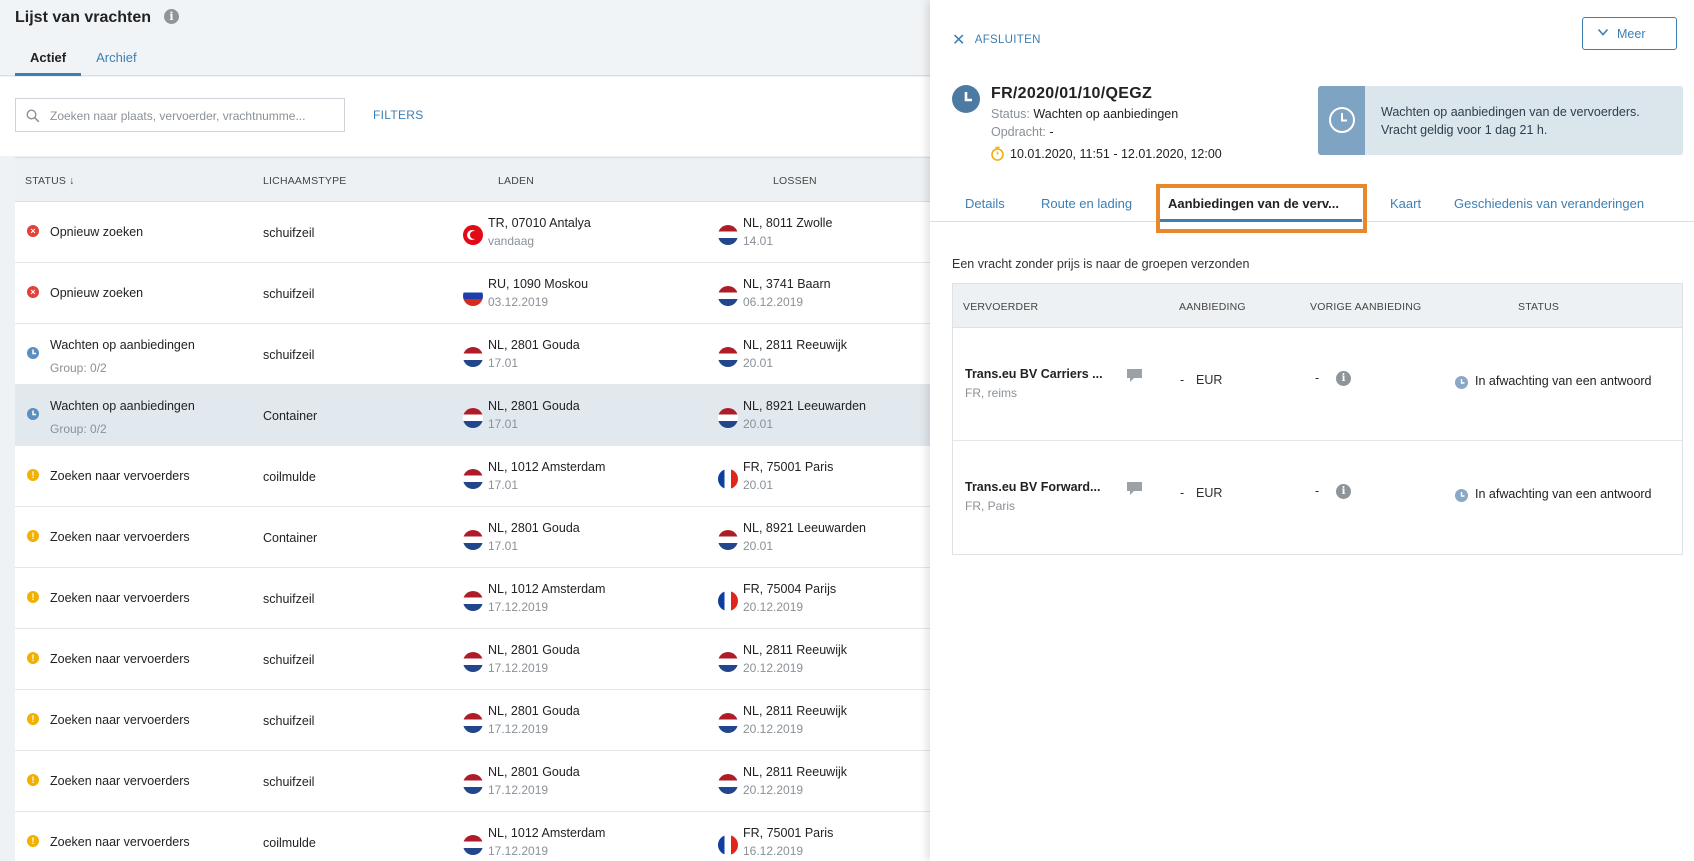 The width and height of the screenshot is (1694, 861). Describe the element at coordinates (773, 851) in the screenshot. I see `row-unload-date: 16.12.2019` at that location.